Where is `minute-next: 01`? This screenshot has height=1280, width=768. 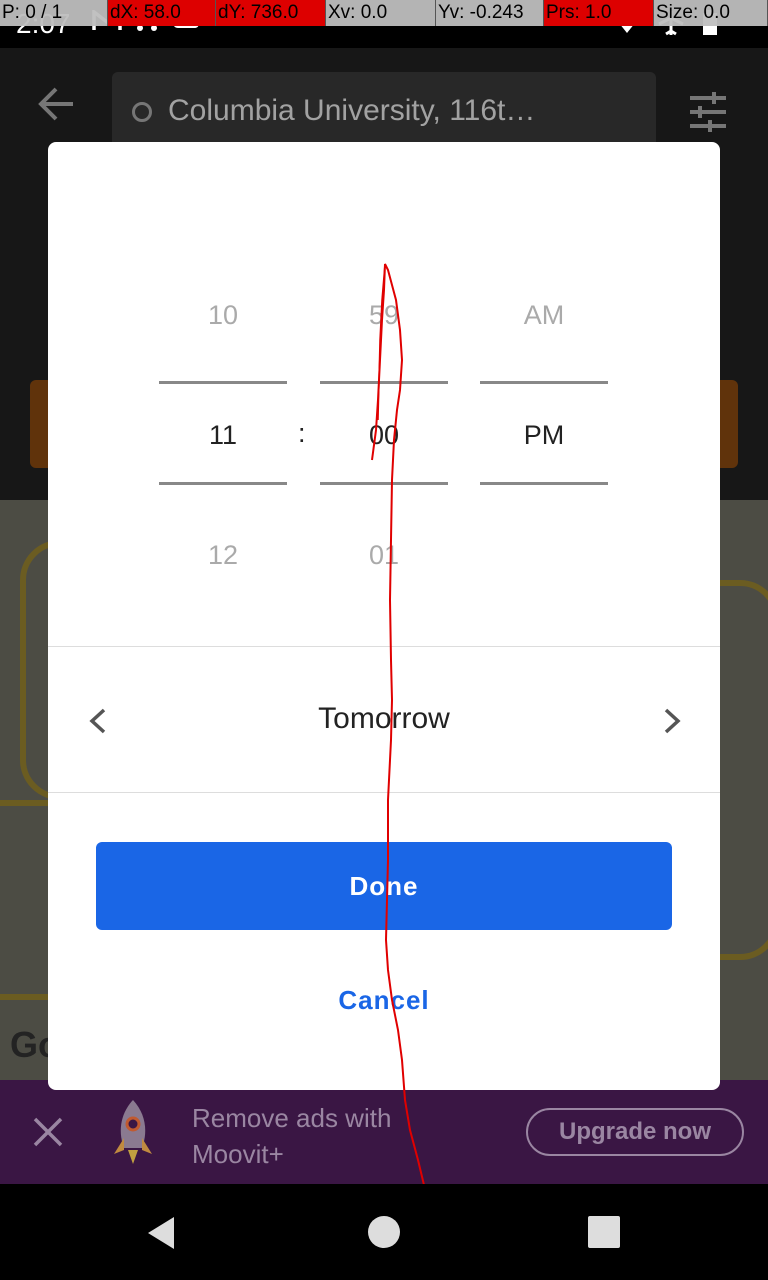
minute-next: 01 is located at coordinates (384, 555).